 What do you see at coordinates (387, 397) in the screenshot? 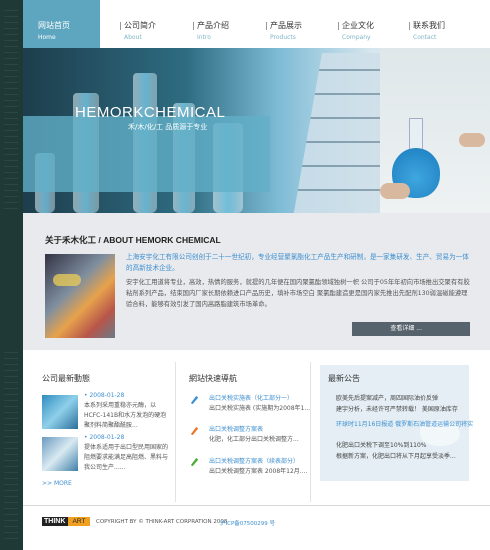
I see `notice-item: 欧美先后提案减产，周四国际油价反弹` at bounding box center [387, 397].